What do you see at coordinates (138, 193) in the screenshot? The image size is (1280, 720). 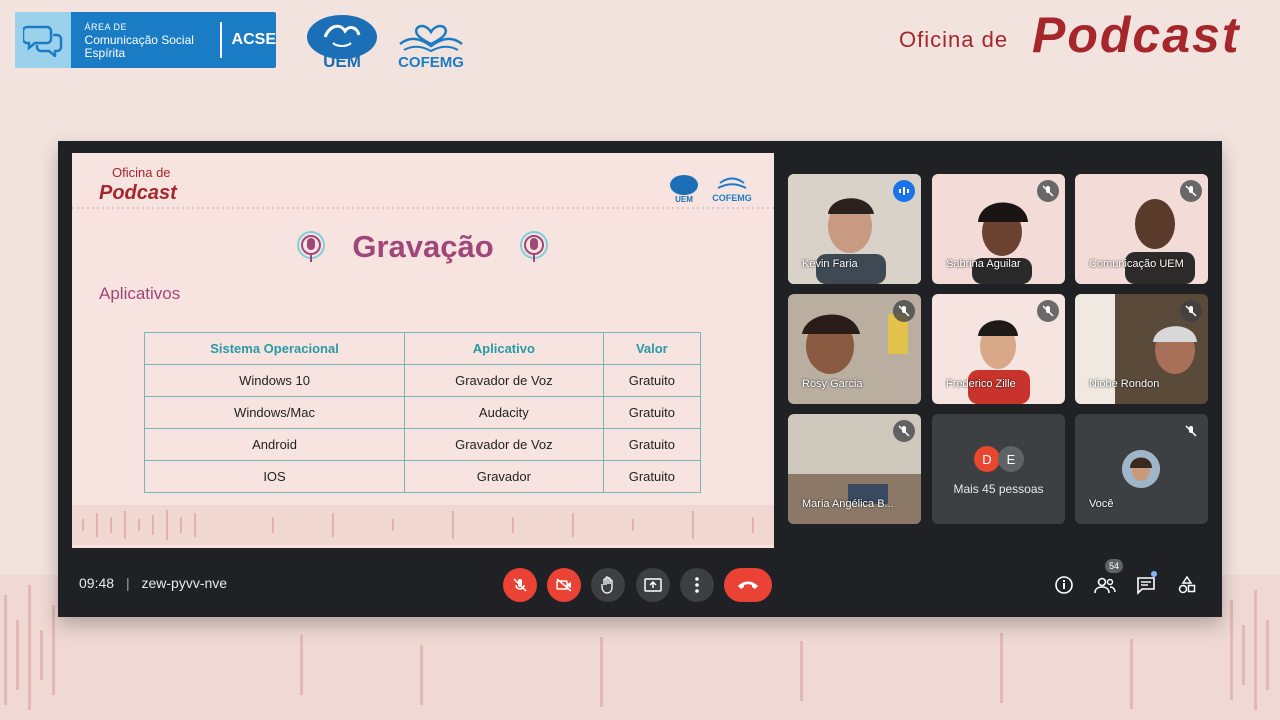 I see `slide-brand-title: Podcast` at bounding box center [138, 193].